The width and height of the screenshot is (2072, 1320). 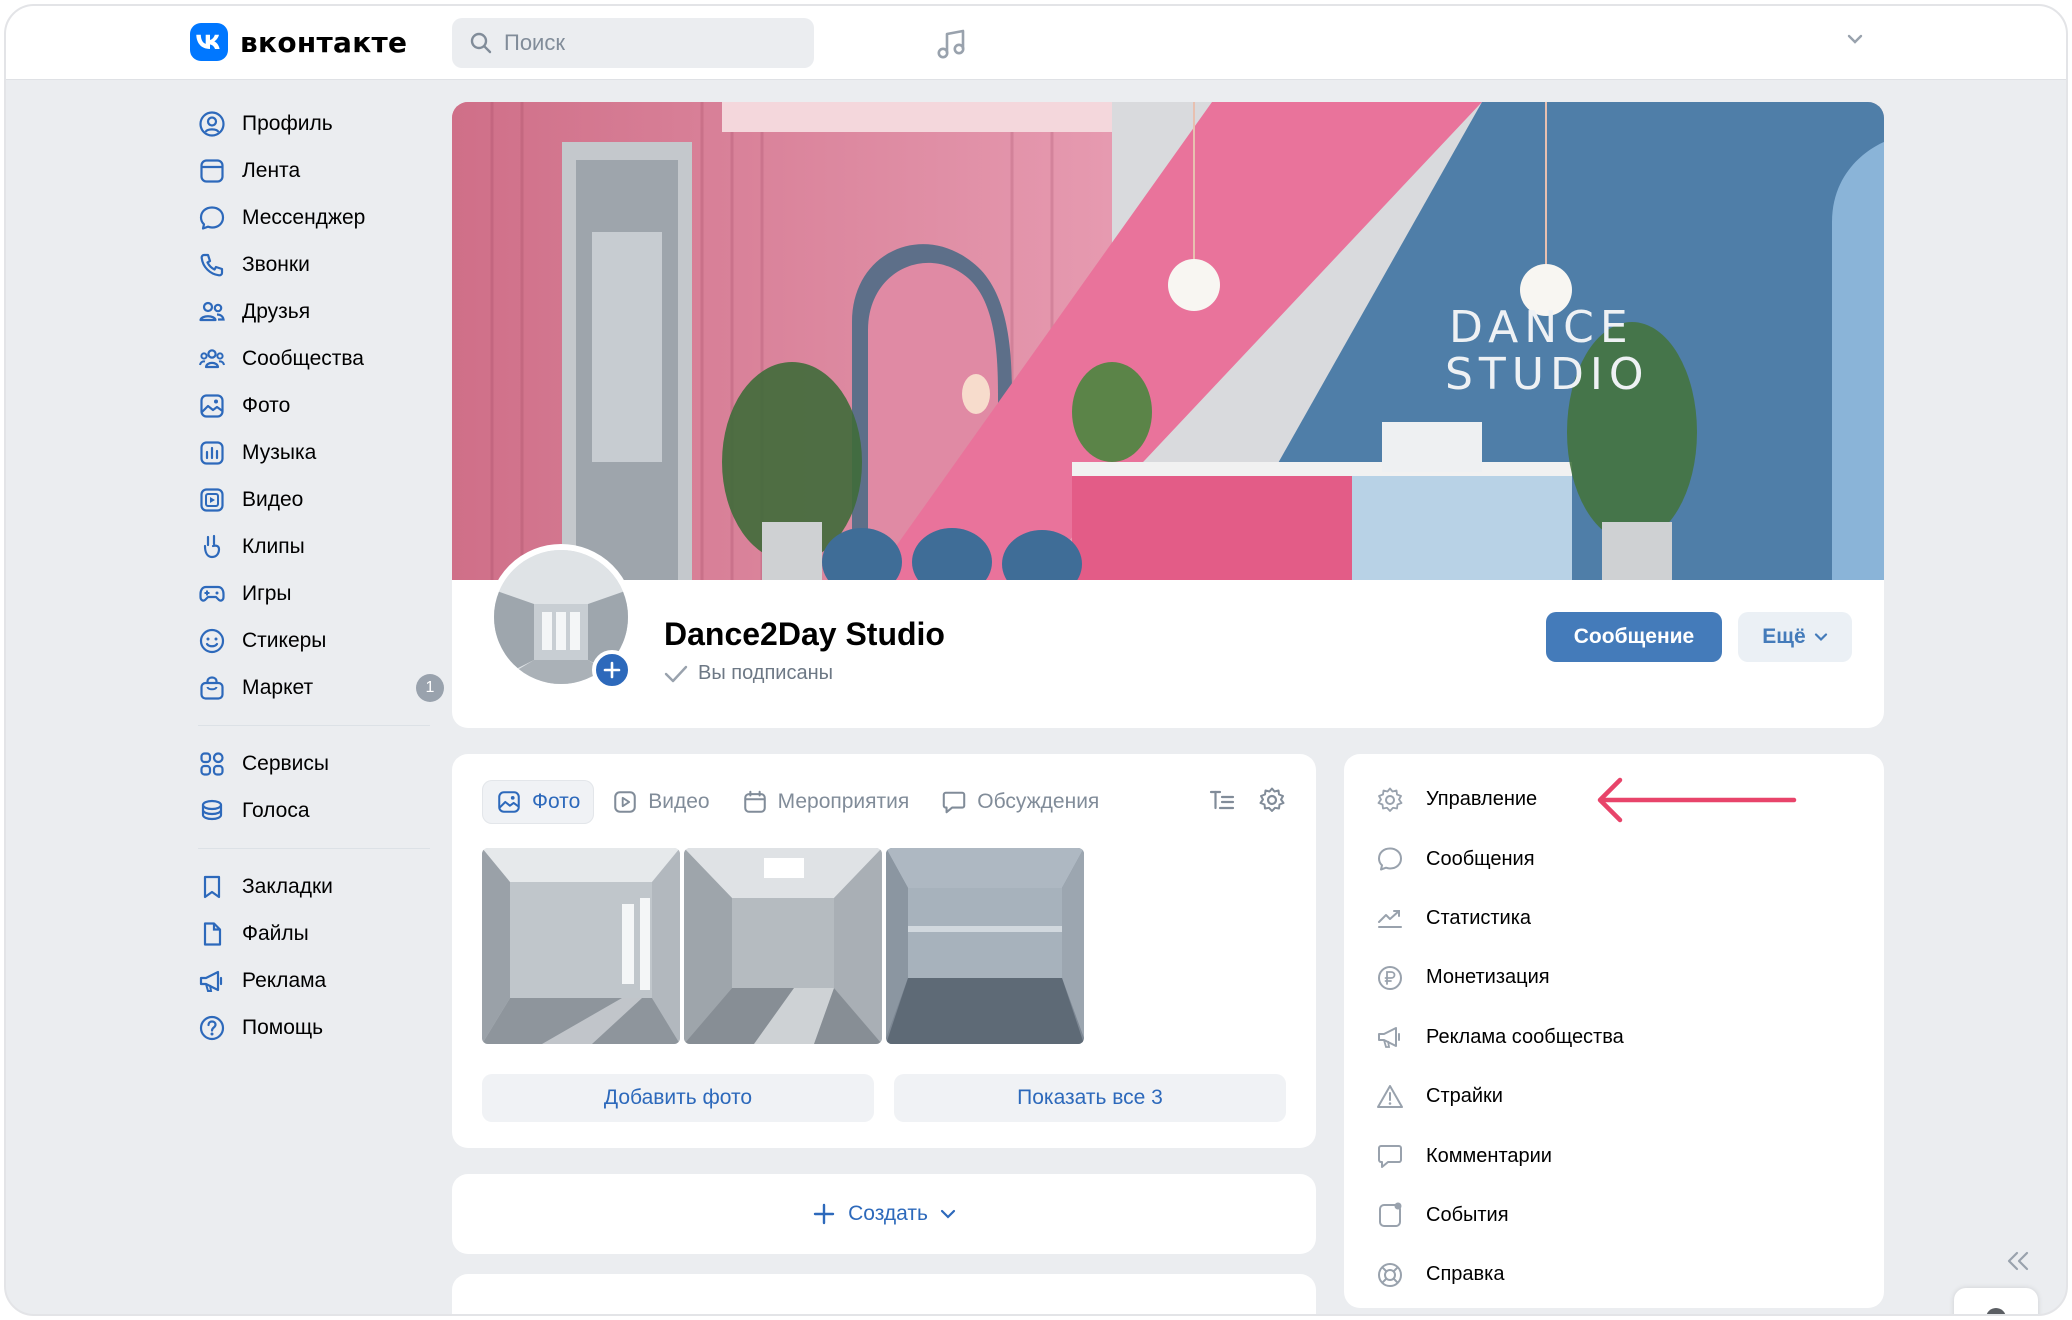 I want to click on feed-icon, so click(x=212, y=170).